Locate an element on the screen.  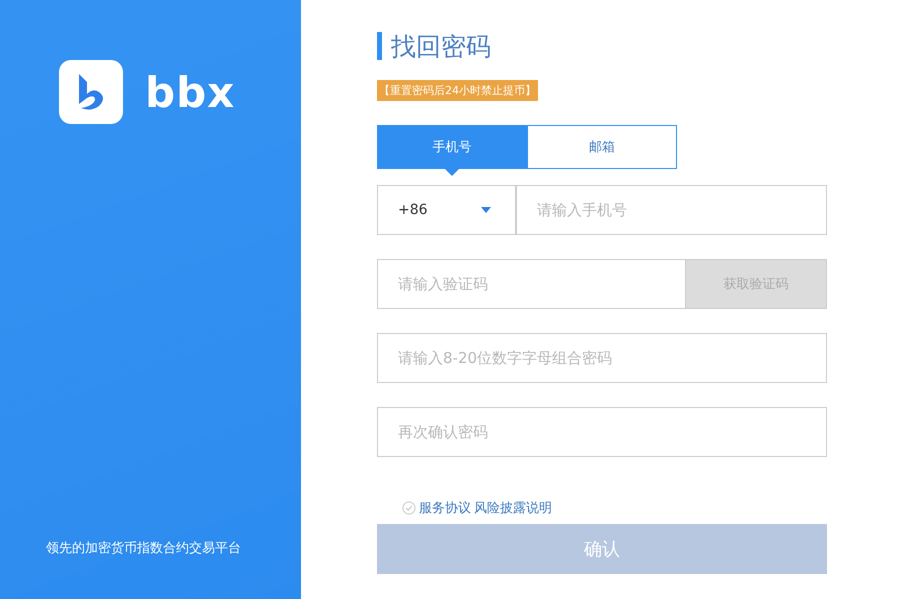
notice-badge: 【重置密码后24小时禁止提币】 is located at coordinates (457, 90).